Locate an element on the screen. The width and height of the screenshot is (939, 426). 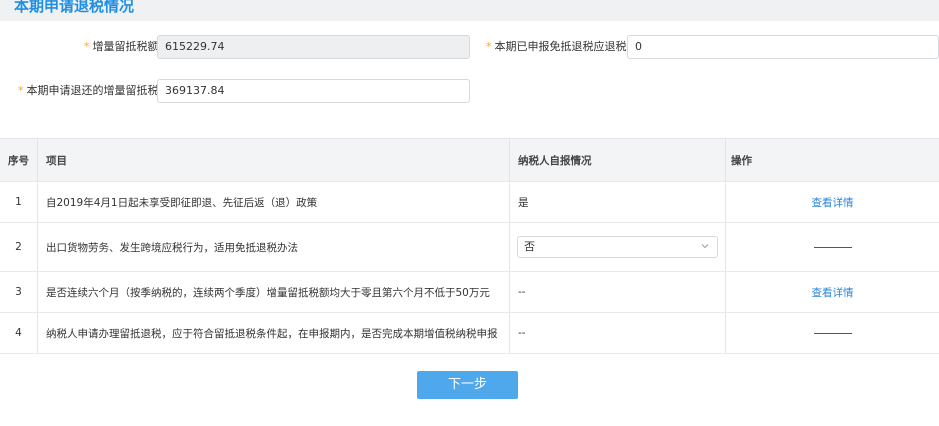
declared-exempt-credit-label: * 本期已申报免抵退税应退税额： is located at coordinates (567, 46).